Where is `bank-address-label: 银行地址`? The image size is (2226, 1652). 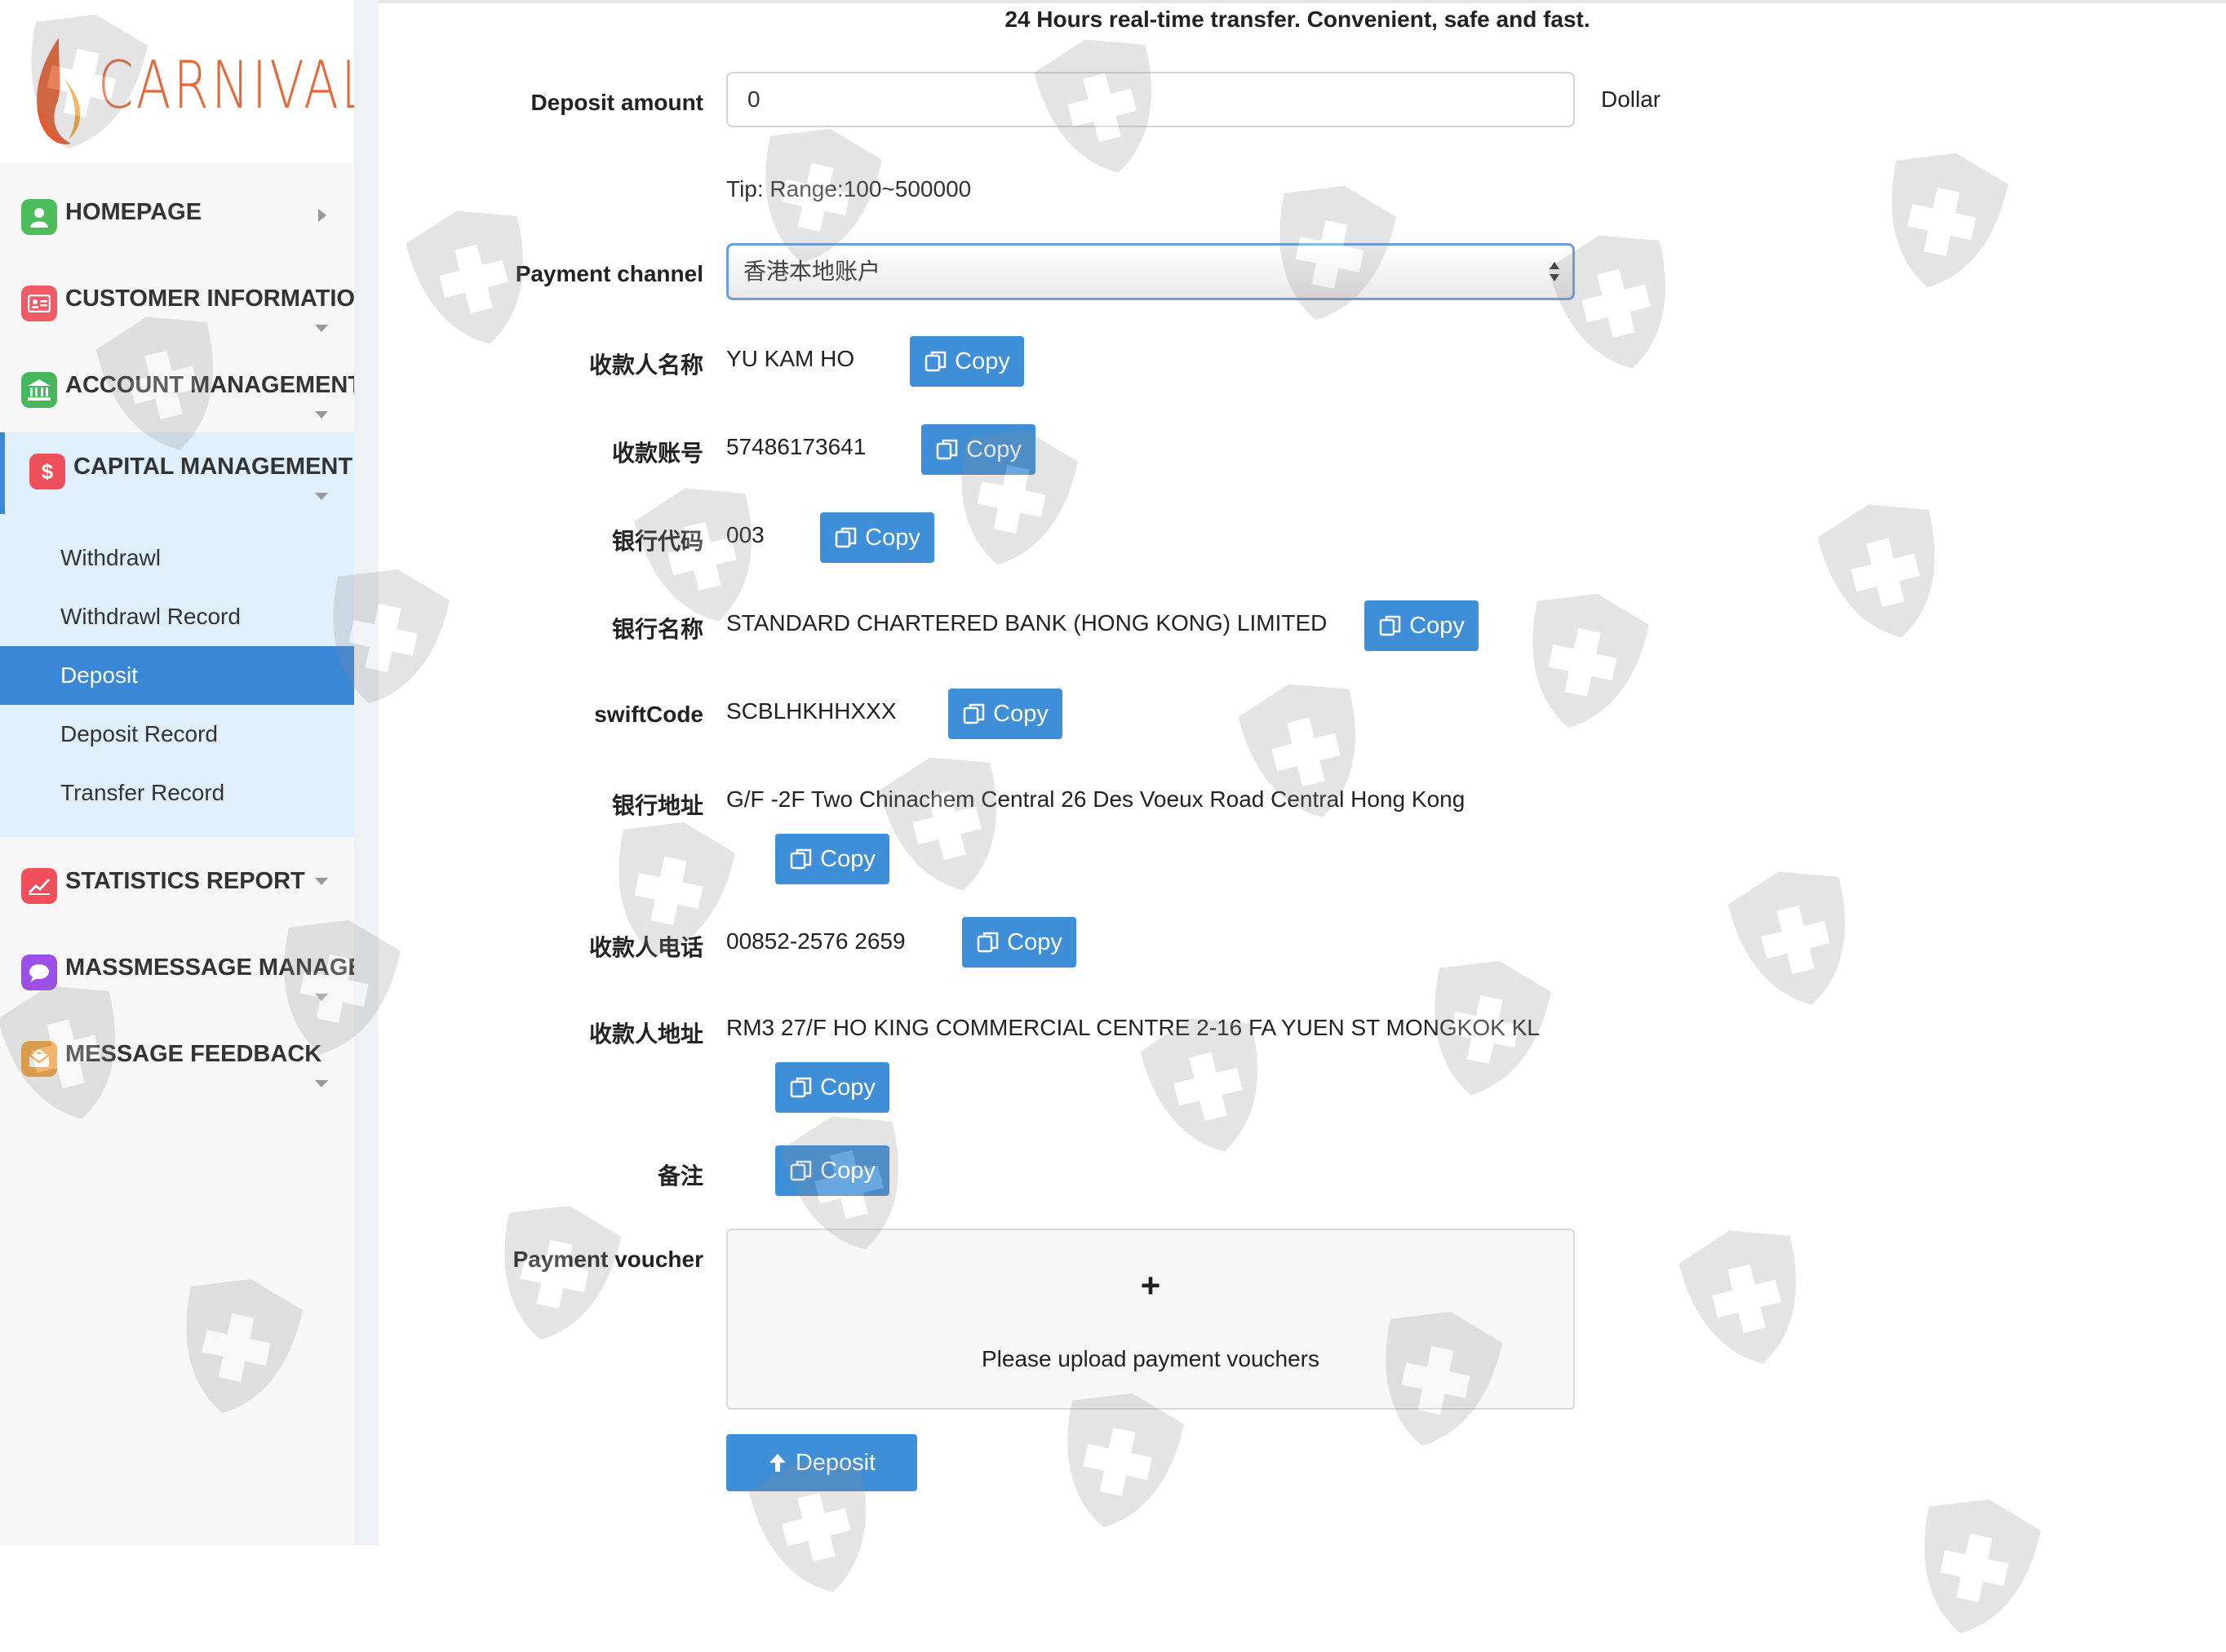 bank-address-label: 银行地址 is located at coordinates (657, 805).